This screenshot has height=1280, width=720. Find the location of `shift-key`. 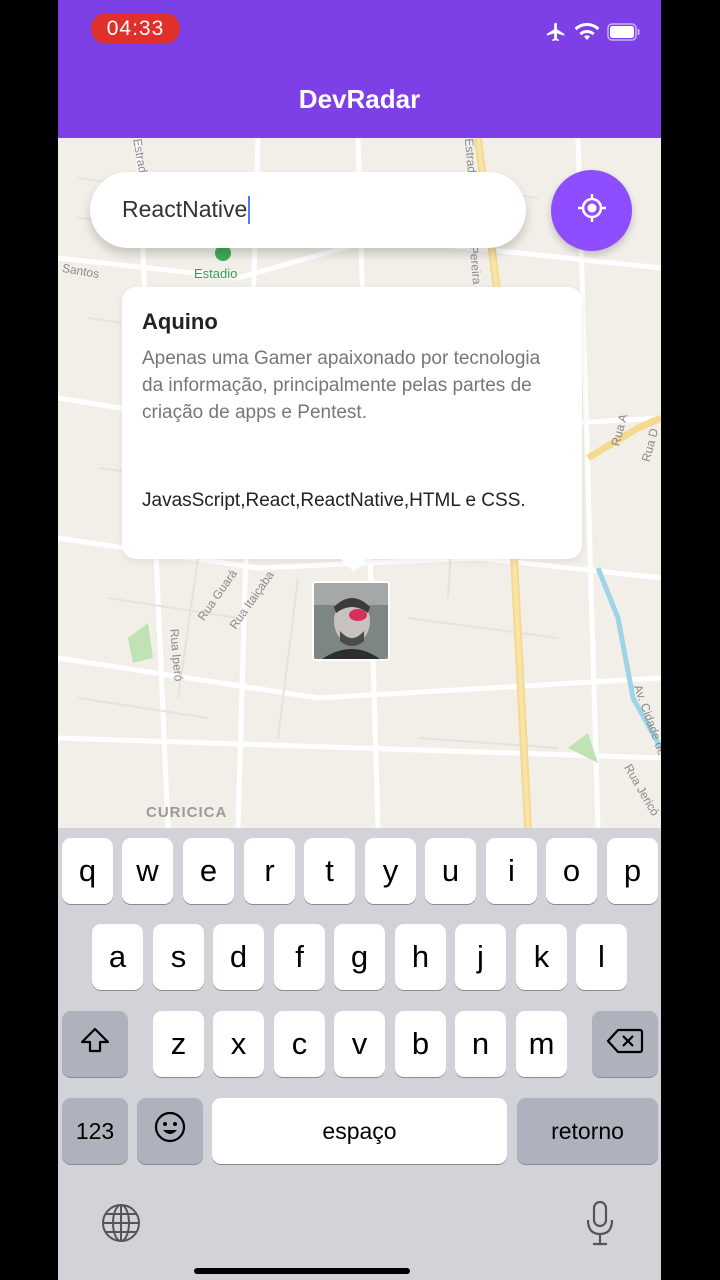

shift-key is located at coordinates (95, 1044).